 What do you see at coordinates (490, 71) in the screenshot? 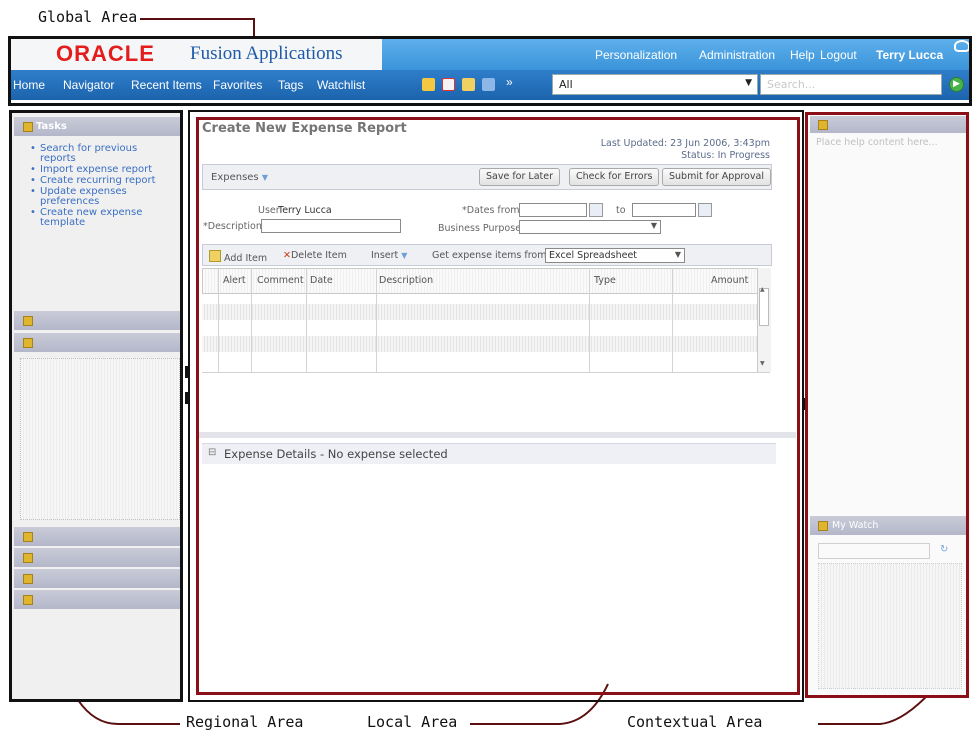
I see `global-area-frame` at bounding box center [490, 71].